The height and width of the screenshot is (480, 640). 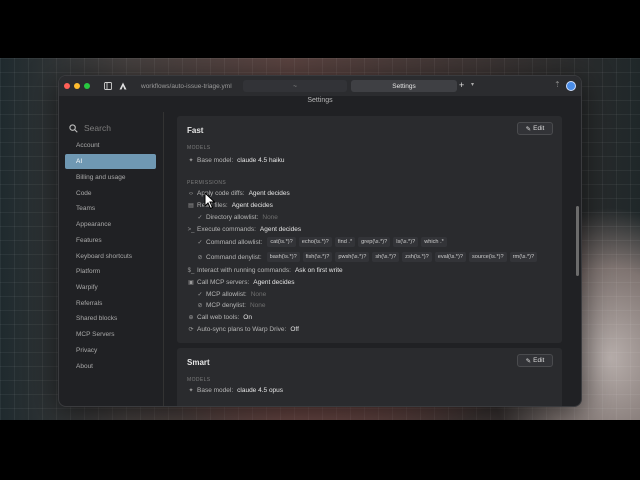 I want to click on globe-icon: ⊕, so click(x=191, y=318).